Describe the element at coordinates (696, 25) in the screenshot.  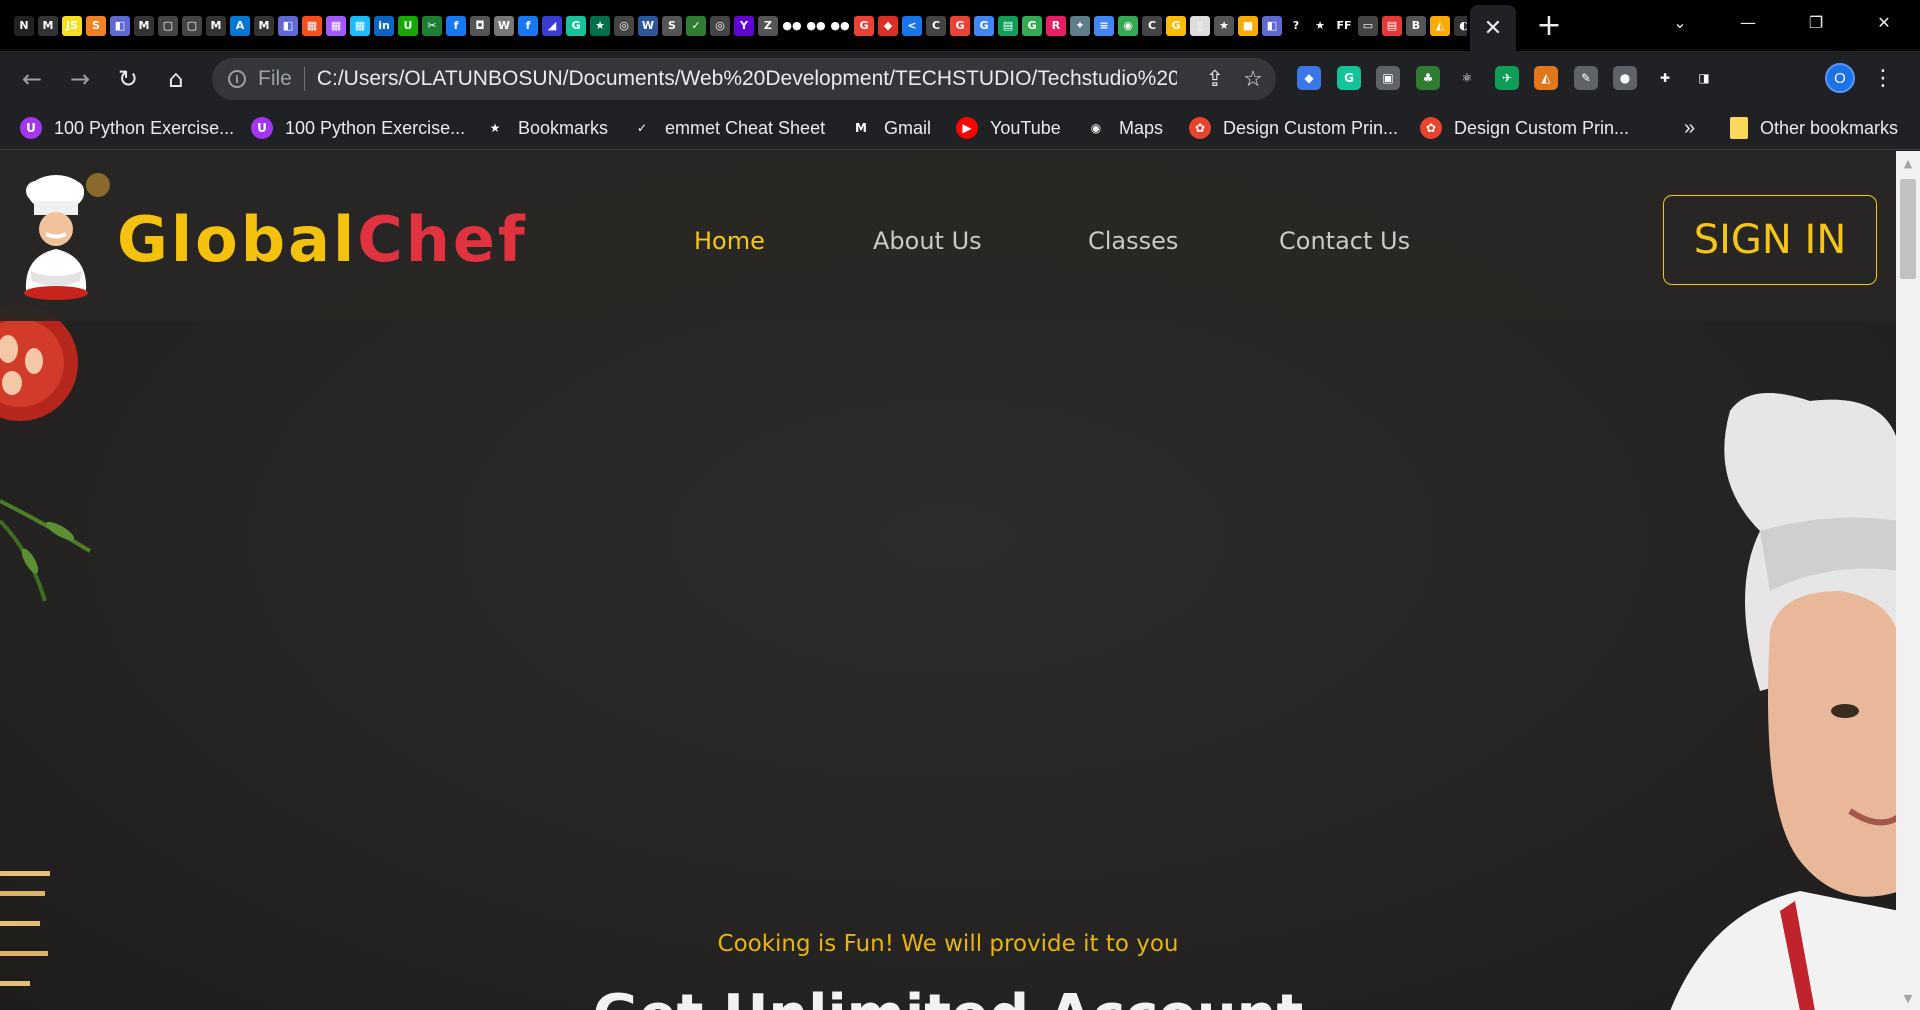
I see `page-icon: ✓` at that location.